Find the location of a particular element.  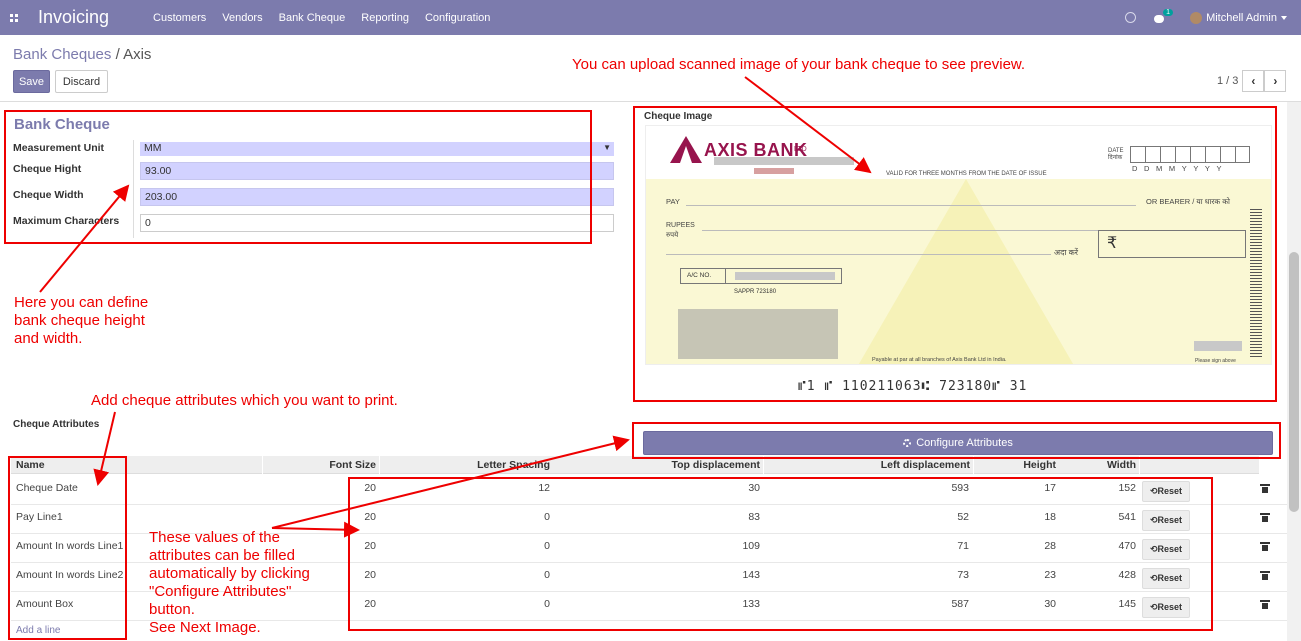

arrow-add-attrs is located at coordinates (104, 448).